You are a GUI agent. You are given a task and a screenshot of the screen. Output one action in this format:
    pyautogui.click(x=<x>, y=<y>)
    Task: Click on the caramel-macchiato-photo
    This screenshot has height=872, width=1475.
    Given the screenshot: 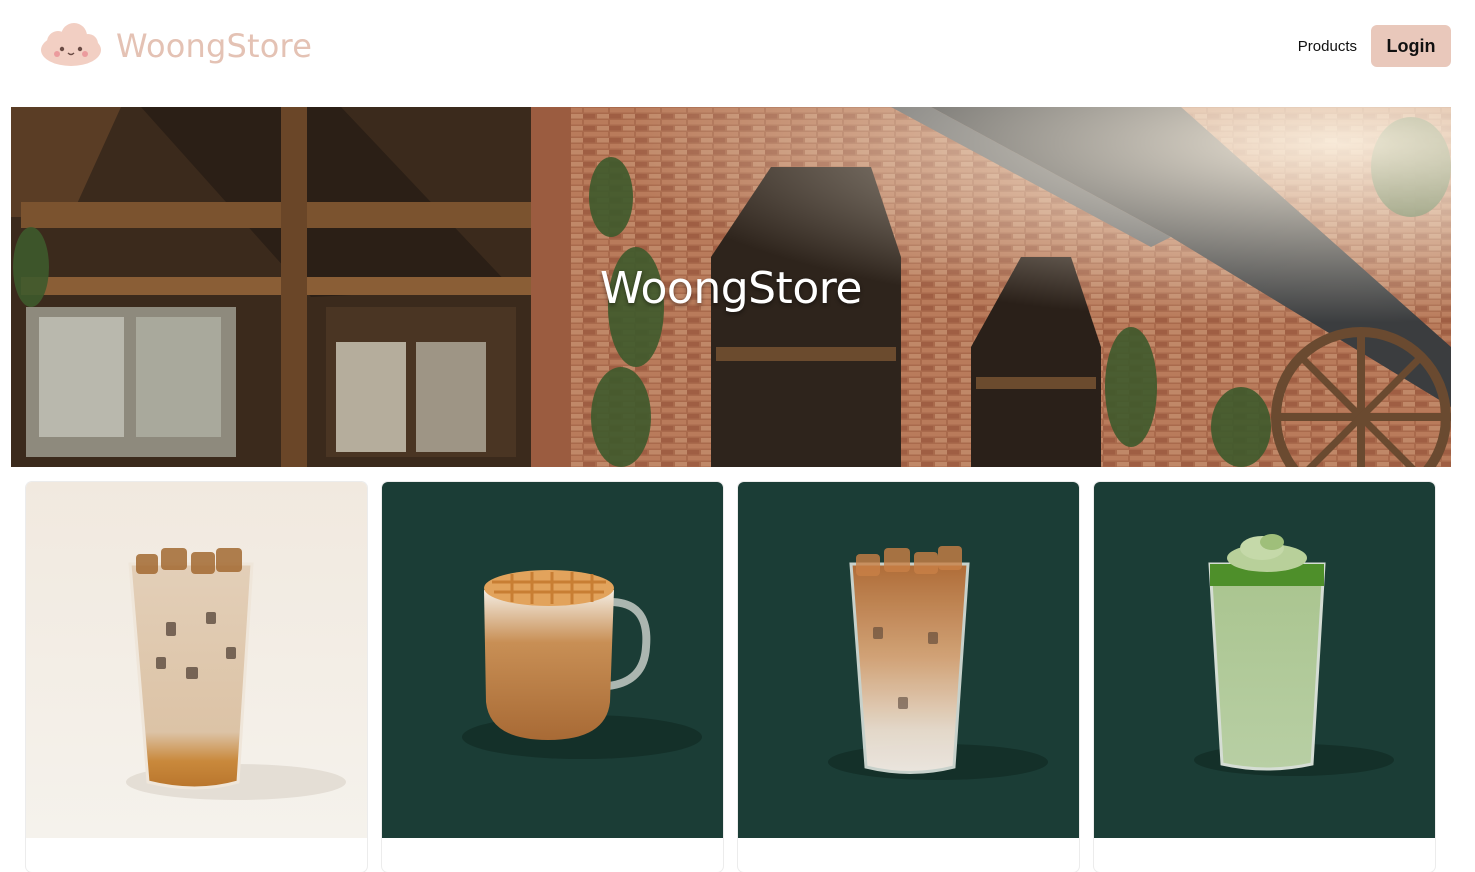 What is the action you would take?
    pyautogui.click(x=552, y=660)
    